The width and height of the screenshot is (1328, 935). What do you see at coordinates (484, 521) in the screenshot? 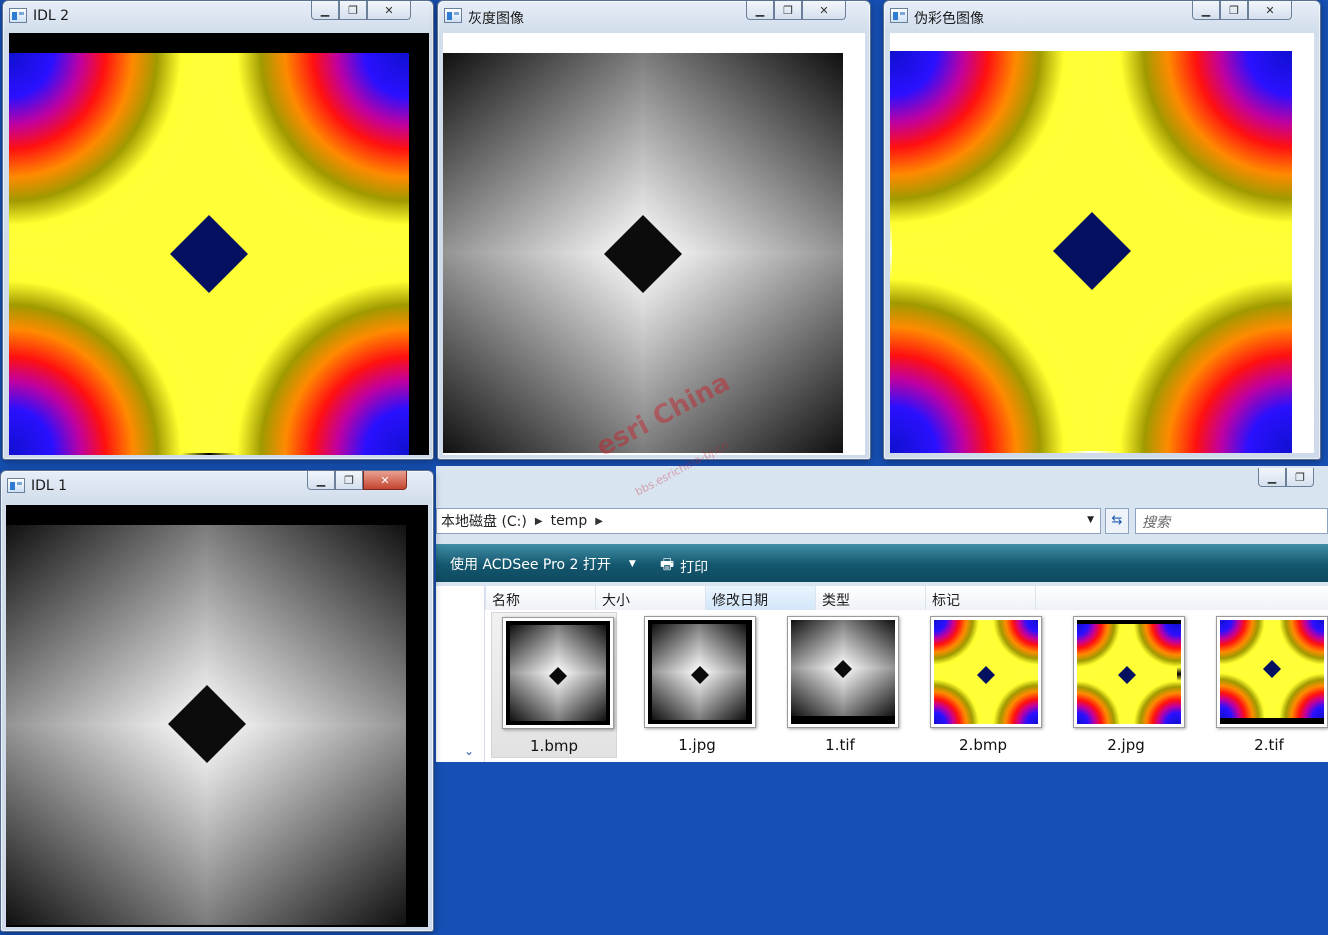
I see `breadcrumb-drive: 本地磁盘 (C:)` at bounding box center [484, 521].